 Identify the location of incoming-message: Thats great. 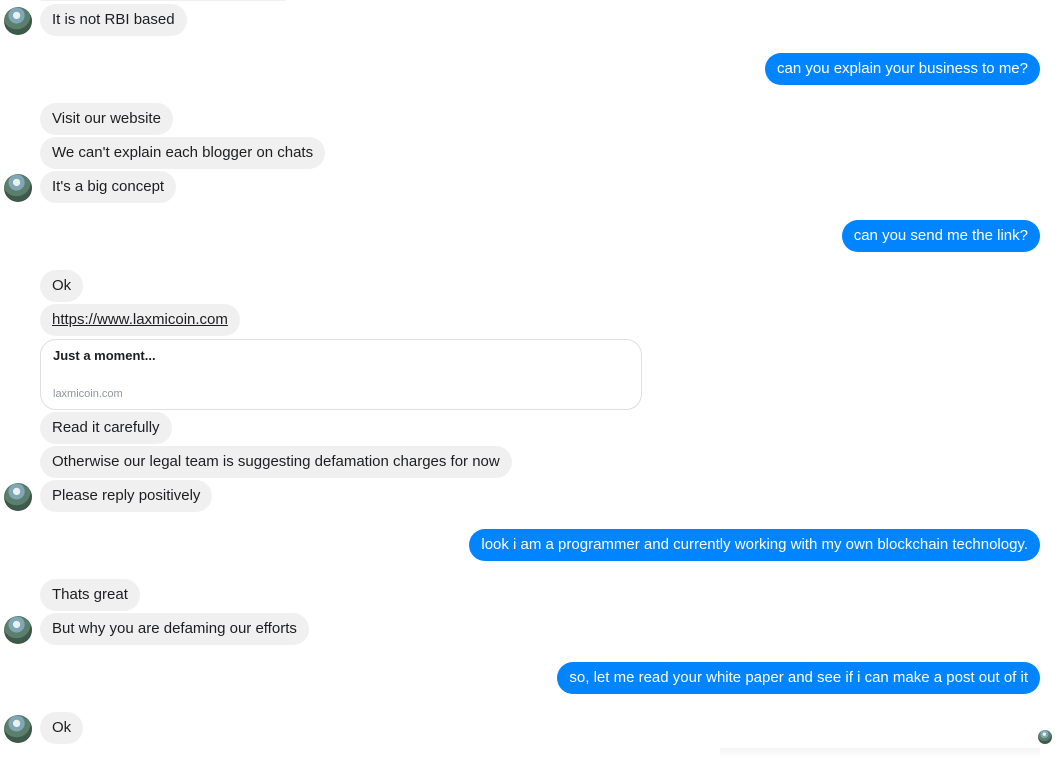
(90, 595).